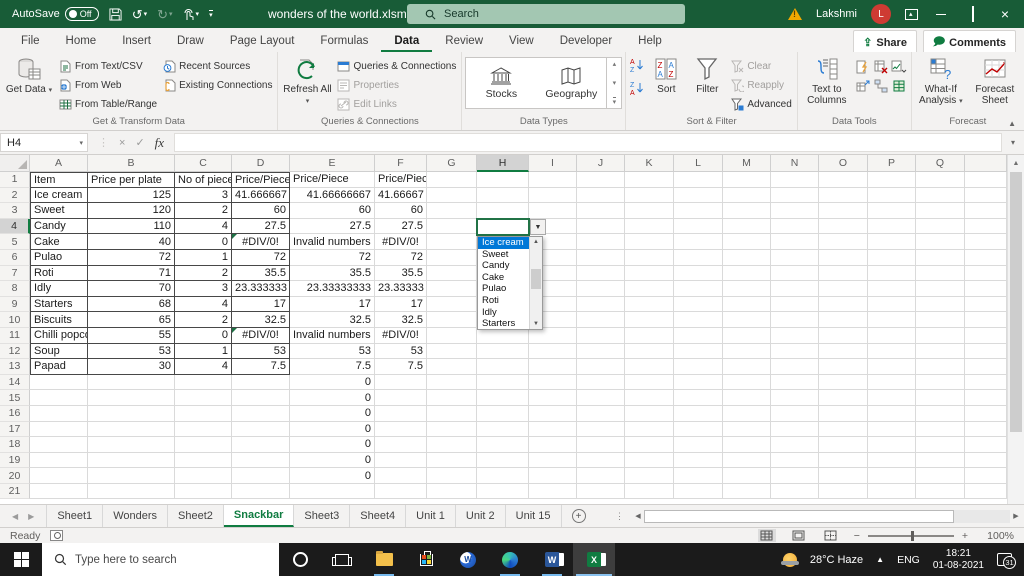 This screenshot has width=1024, height=576. I want to click on cell-Q13, so click(940, 367).